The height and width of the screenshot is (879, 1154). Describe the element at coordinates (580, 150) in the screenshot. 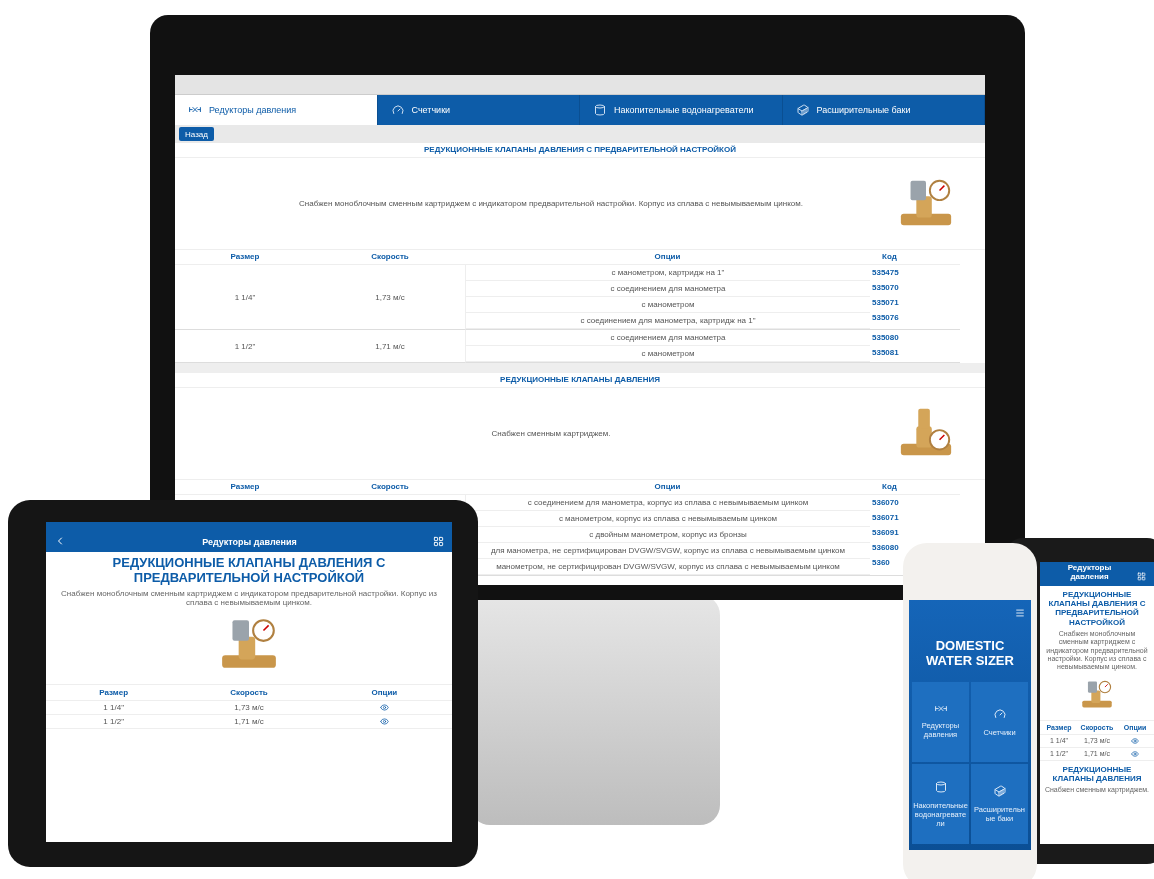

I see `section-title: РЕДУКЦИОННЫЕ КЛАПАНЫ ДАВЛЕНИЯ С ПРЕДВАРИТЕЛЬНОЙ НАСТРОЙКОЙ` at that location.